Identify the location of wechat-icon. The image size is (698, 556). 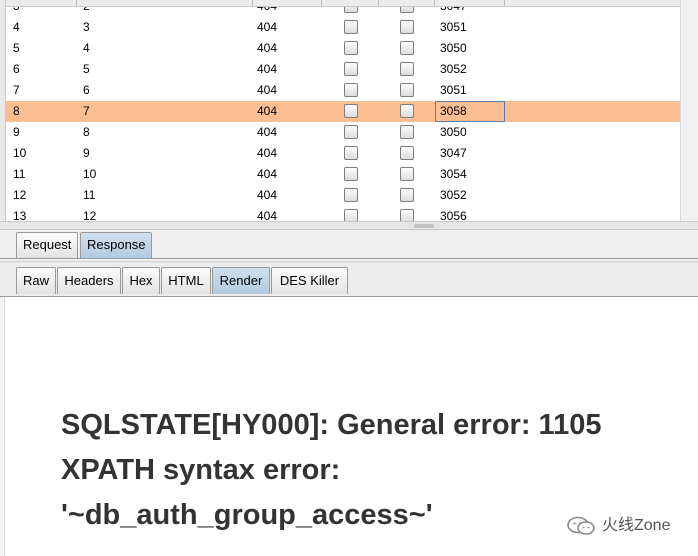
(581, 525).